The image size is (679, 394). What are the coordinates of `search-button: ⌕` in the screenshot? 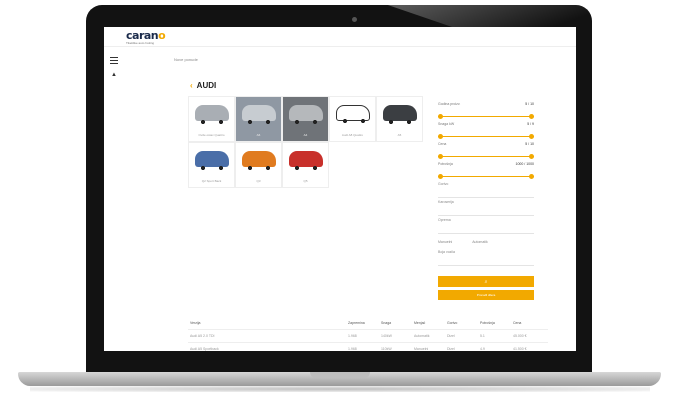 It's located at (486, 281).